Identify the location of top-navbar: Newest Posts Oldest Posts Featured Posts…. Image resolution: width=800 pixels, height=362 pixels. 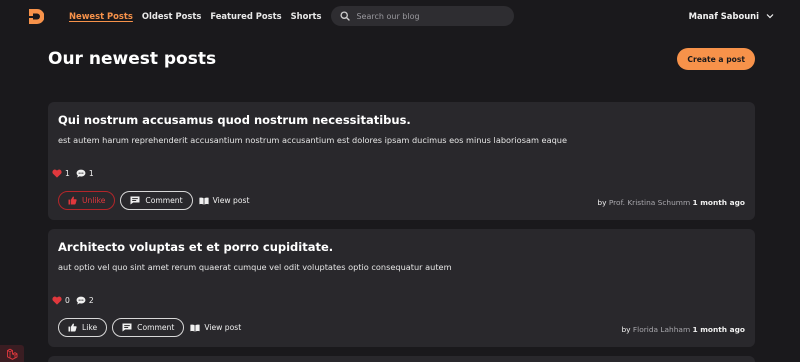
(400, 16).